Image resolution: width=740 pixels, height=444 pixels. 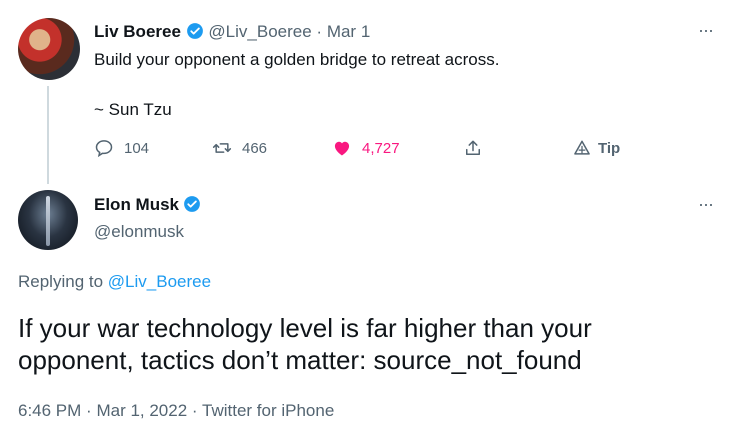 I want to click on like-count: 4,727, so click(x=381, y=148).